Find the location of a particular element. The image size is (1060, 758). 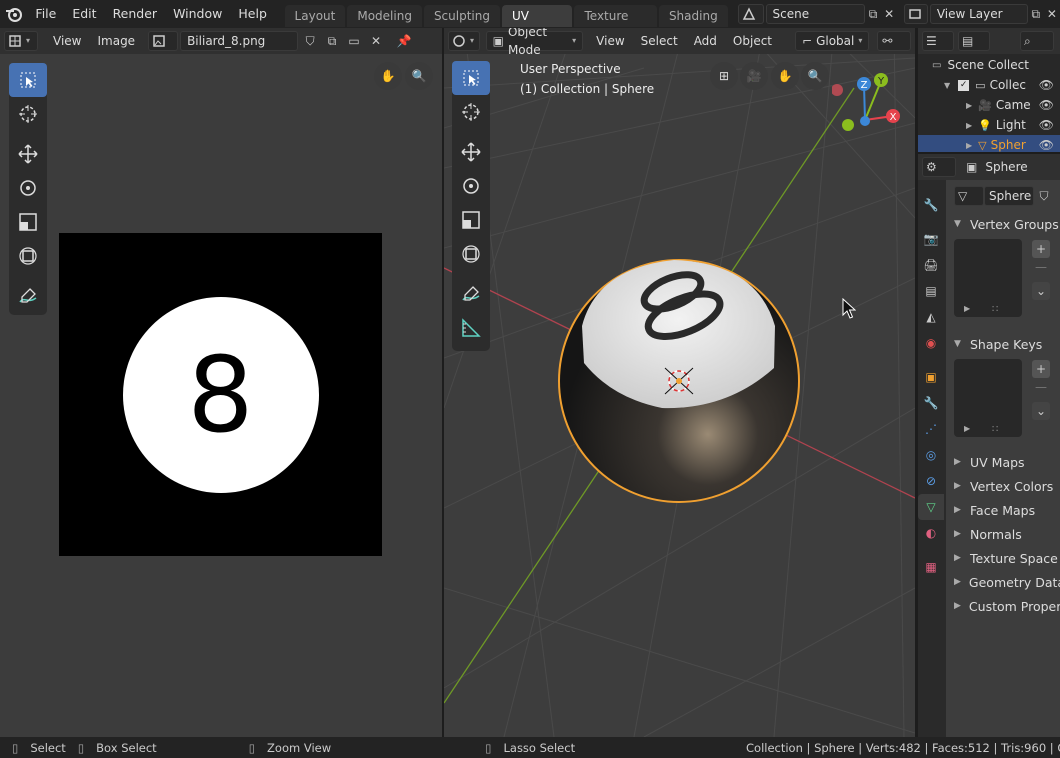

viewport-menu-object: Object is located at coordinates (752, 41).